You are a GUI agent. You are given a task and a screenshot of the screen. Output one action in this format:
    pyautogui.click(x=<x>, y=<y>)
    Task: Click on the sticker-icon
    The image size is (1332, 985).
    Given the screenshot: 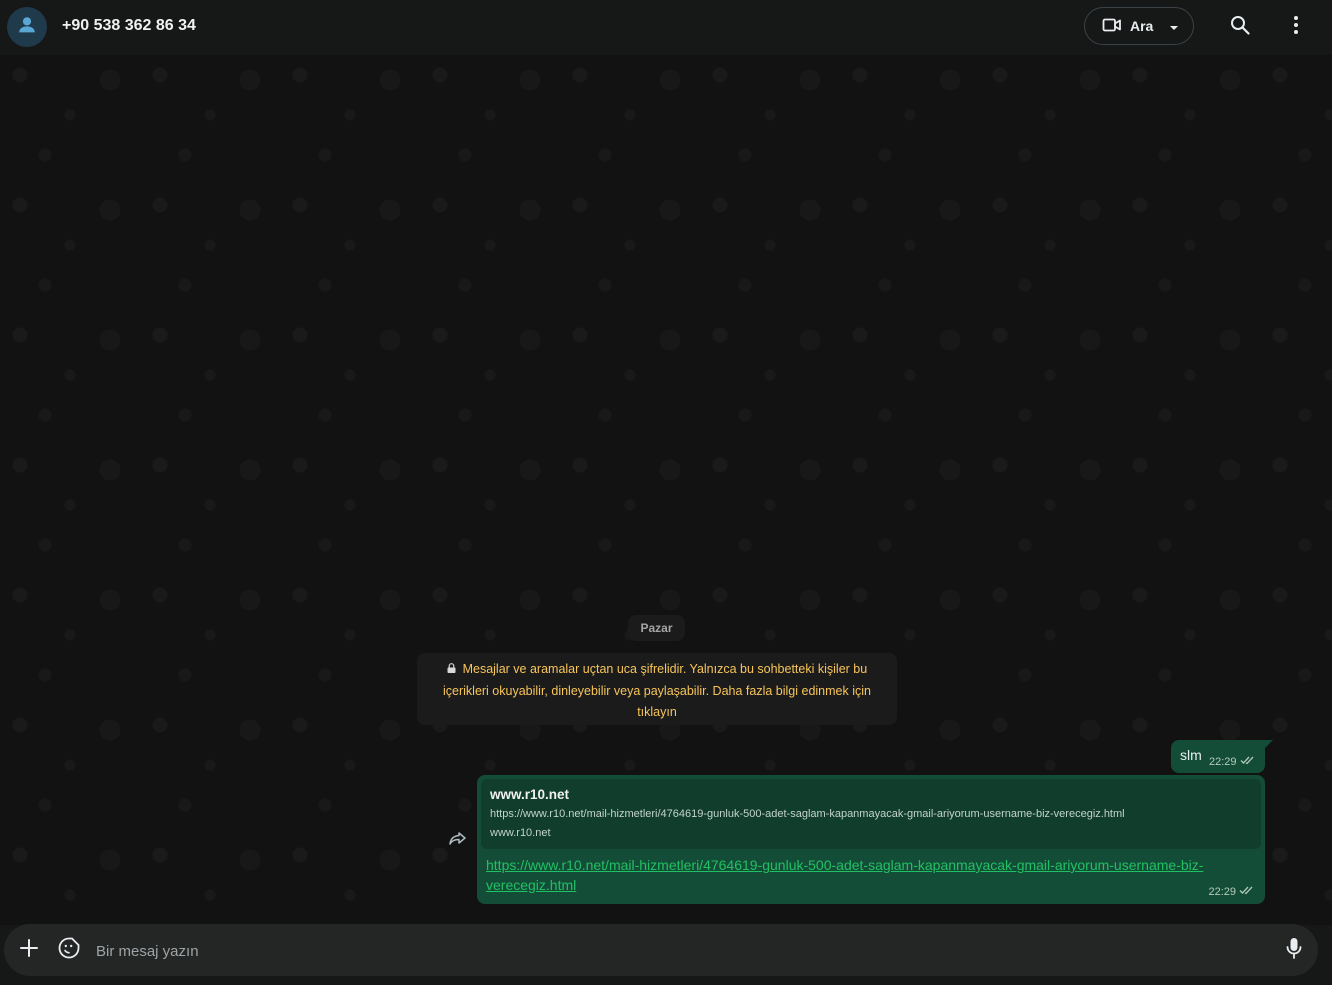 What is the action you would take?
    pyautogui.click(x=69, y=950)
    